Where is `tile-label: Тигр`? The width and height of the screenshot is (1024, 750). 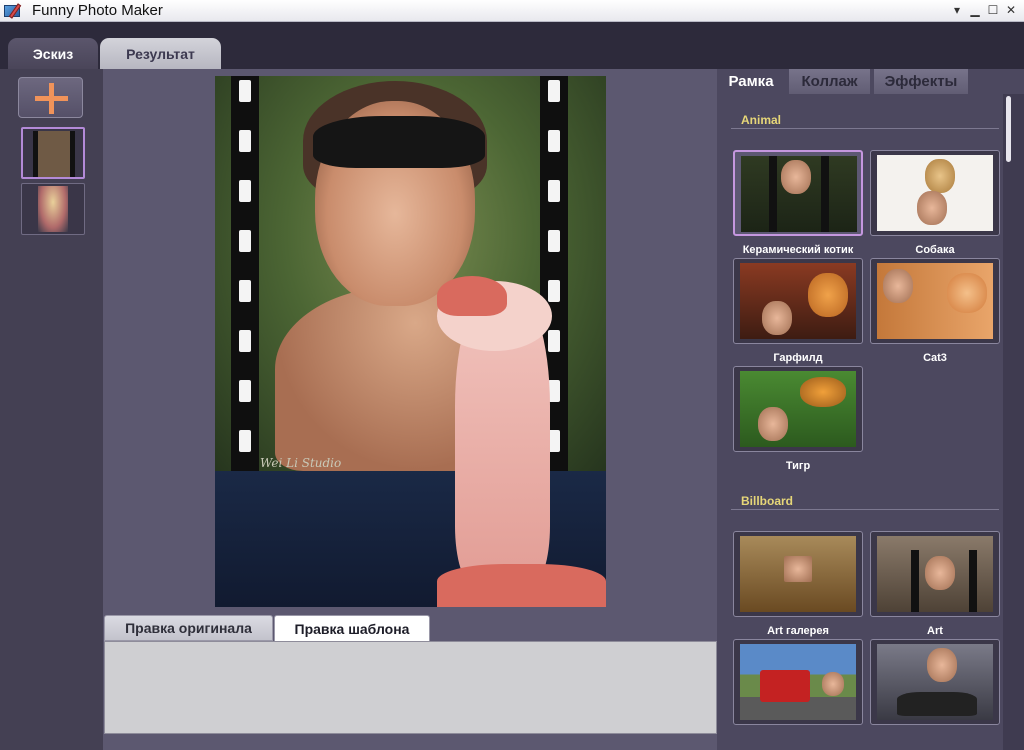 tile-label: Тигр is located at coordinates (798, 466).